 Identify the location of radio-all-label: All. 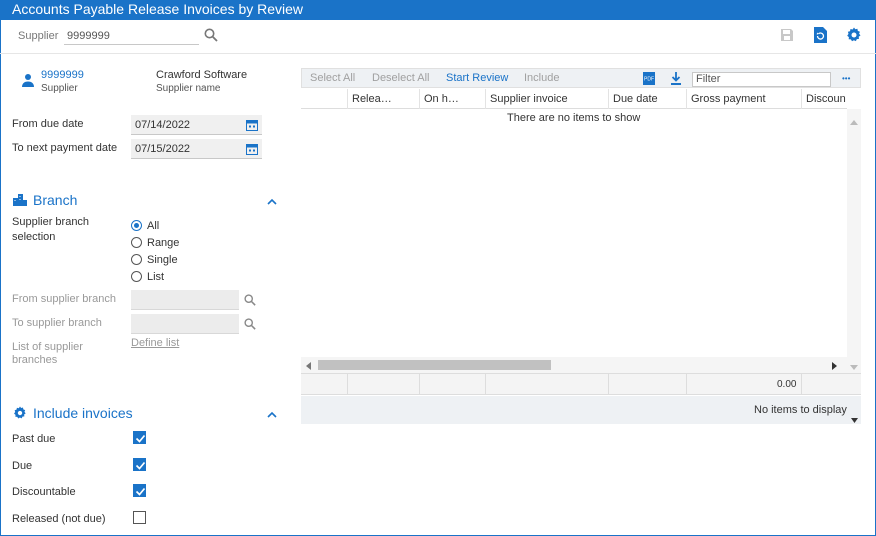
(153, 226).